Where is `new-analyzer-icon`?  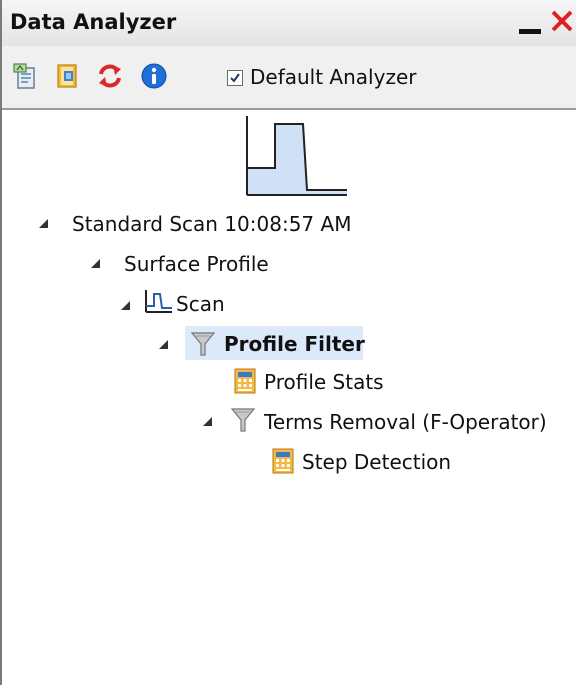
new-analyzer-icon is located at coordinates (26, 76).